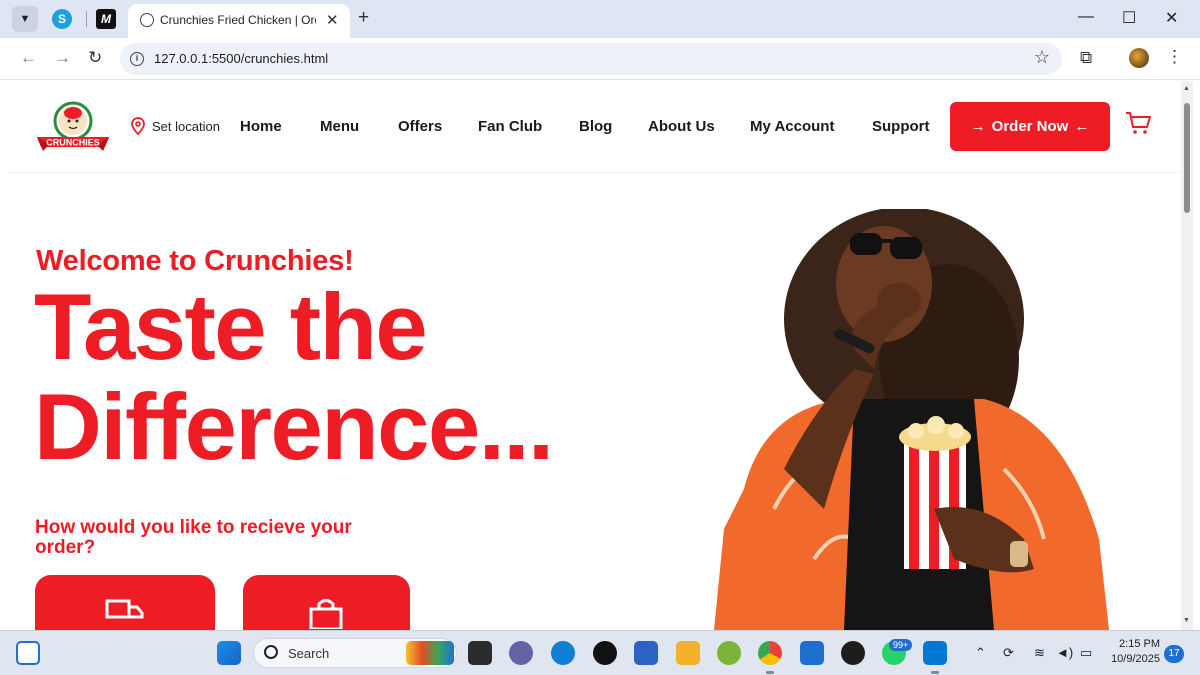 This screenshot has height=675, width=1200. I want to click on tab-title: Crunchies Fried Chicken | Order, so click(238, 20).